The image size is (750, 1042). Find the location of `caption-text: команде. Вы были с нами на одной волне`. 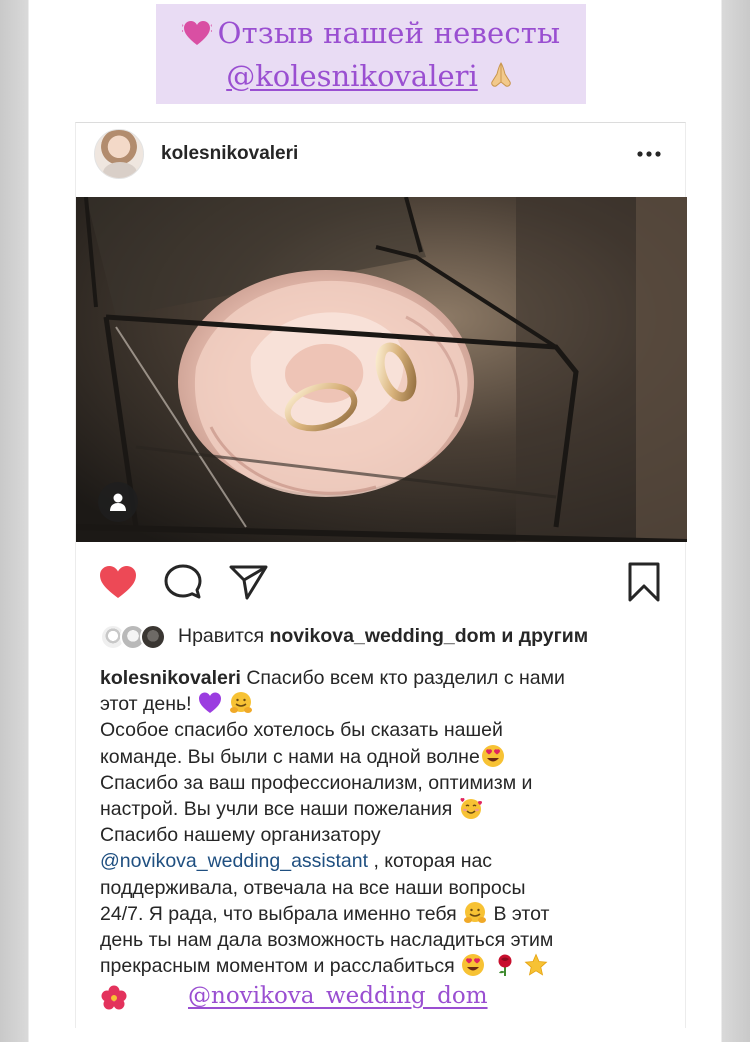

caption-text: команде. Вы были с нами на одной волне is located at coordinates (290, 756).